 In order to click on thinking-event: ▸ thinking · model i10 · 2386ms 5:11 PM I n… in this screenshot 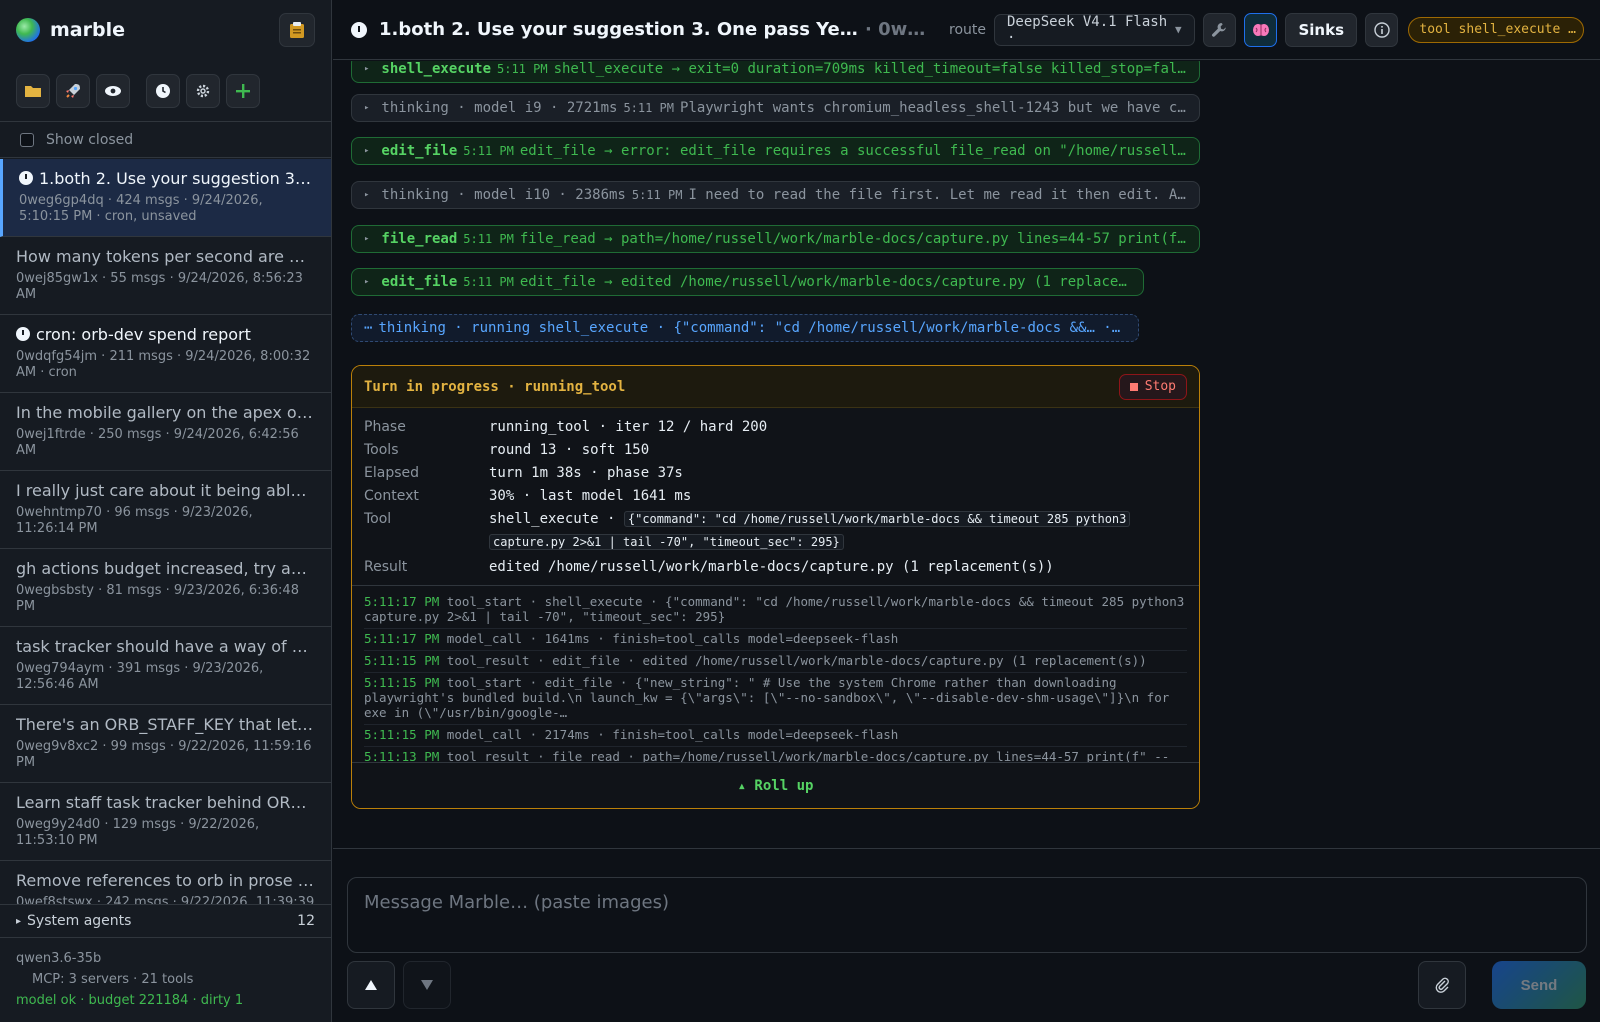, I will do `click(775, 195)`.